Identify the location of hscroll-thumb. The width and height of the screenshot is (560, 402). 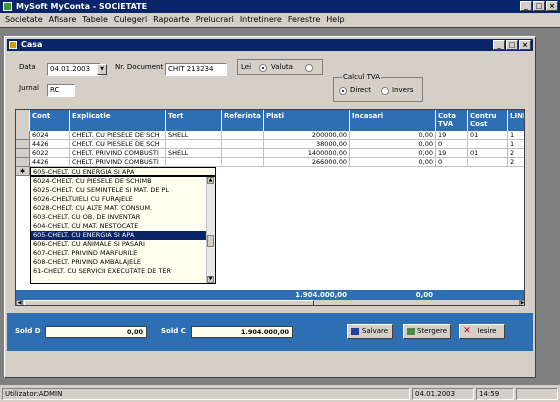
(169, 302).